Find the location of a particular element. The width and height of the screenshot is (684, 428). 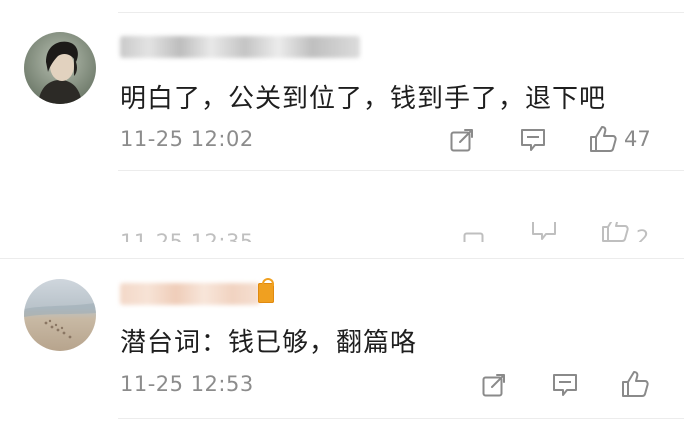

ghost-like-clip: 2 is located at coordinates (630, 232).